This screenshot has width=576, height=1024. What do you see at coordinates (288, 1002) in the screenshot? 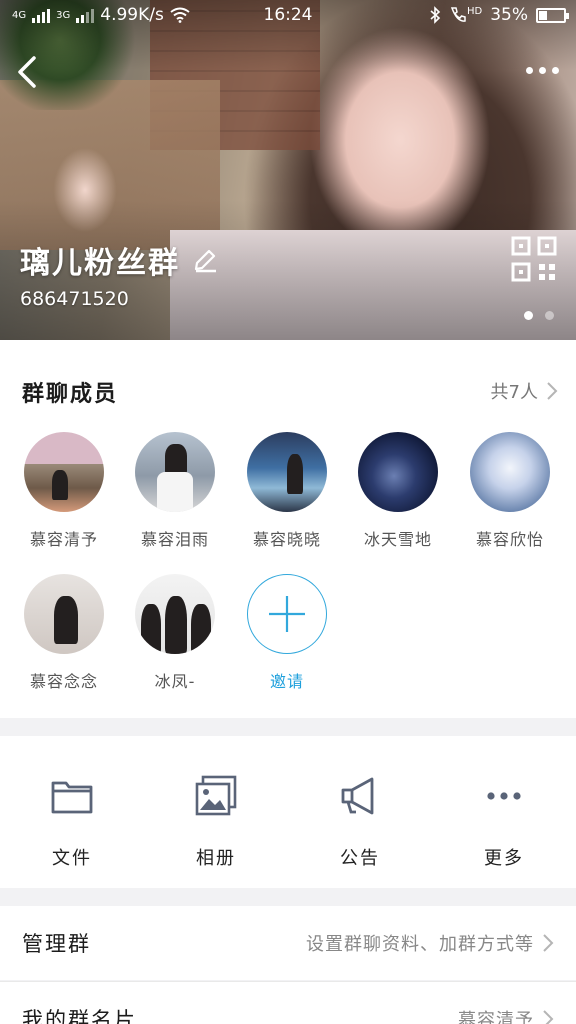
I see `my-card-row: 我的群名片 慕容清予` at bounding box center [288, 1002].